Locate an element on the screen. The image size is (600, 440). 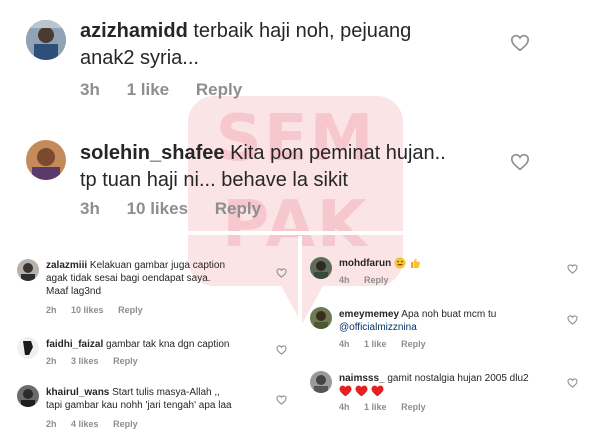
username: emeymemey is located at coordinates (369, 314).